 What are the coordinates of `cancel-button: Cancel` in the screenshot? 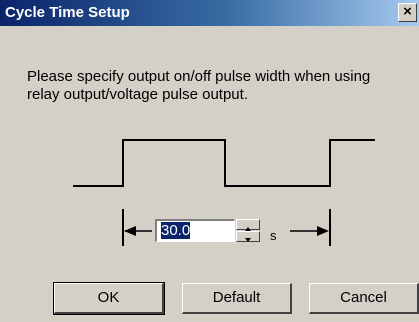 It's located at (364, 298).